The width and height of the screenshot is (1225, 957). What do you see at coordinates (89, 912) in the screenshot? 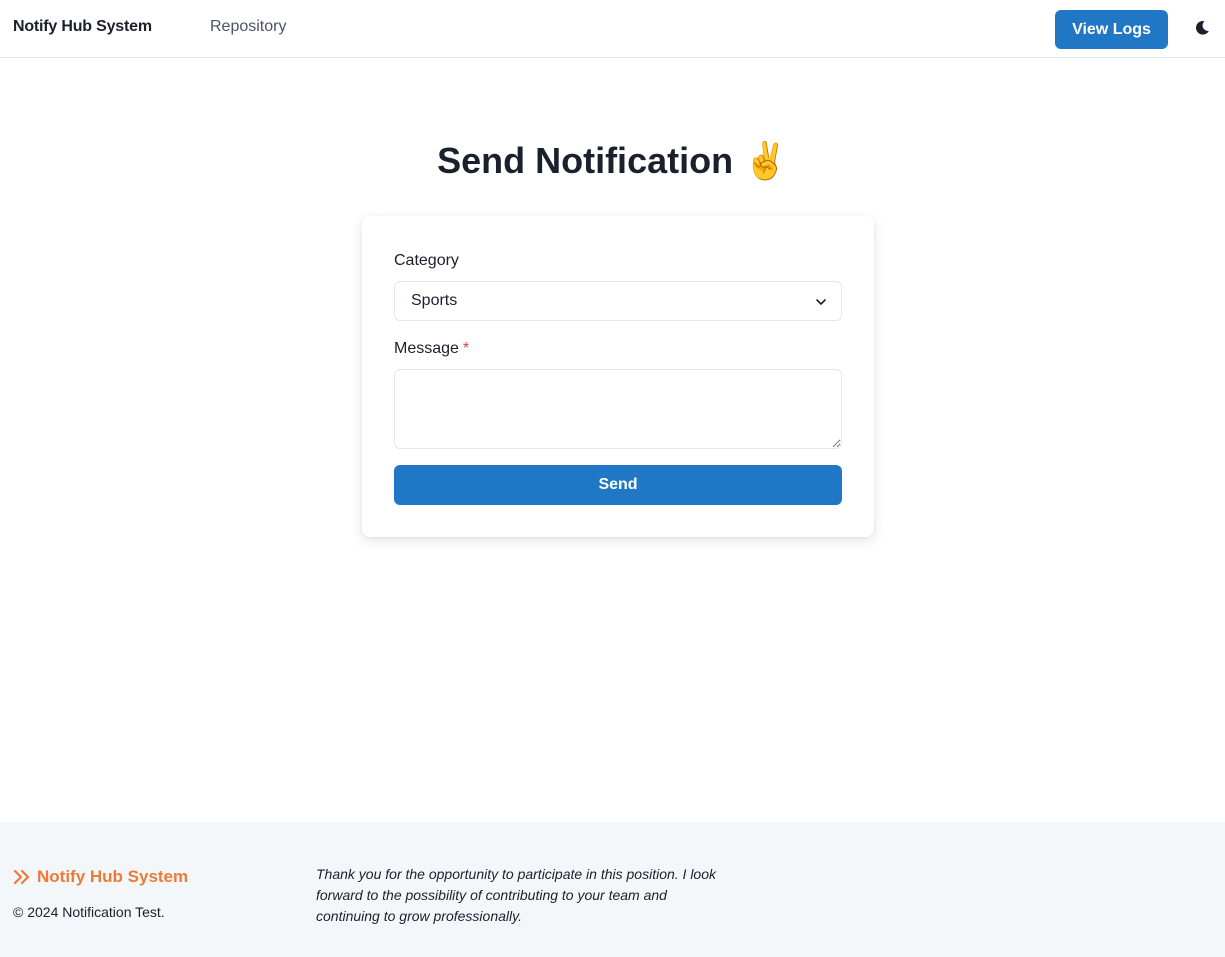
I see `copyright-text: © 2024 Notification Test.` at bounding box center [89, 912].